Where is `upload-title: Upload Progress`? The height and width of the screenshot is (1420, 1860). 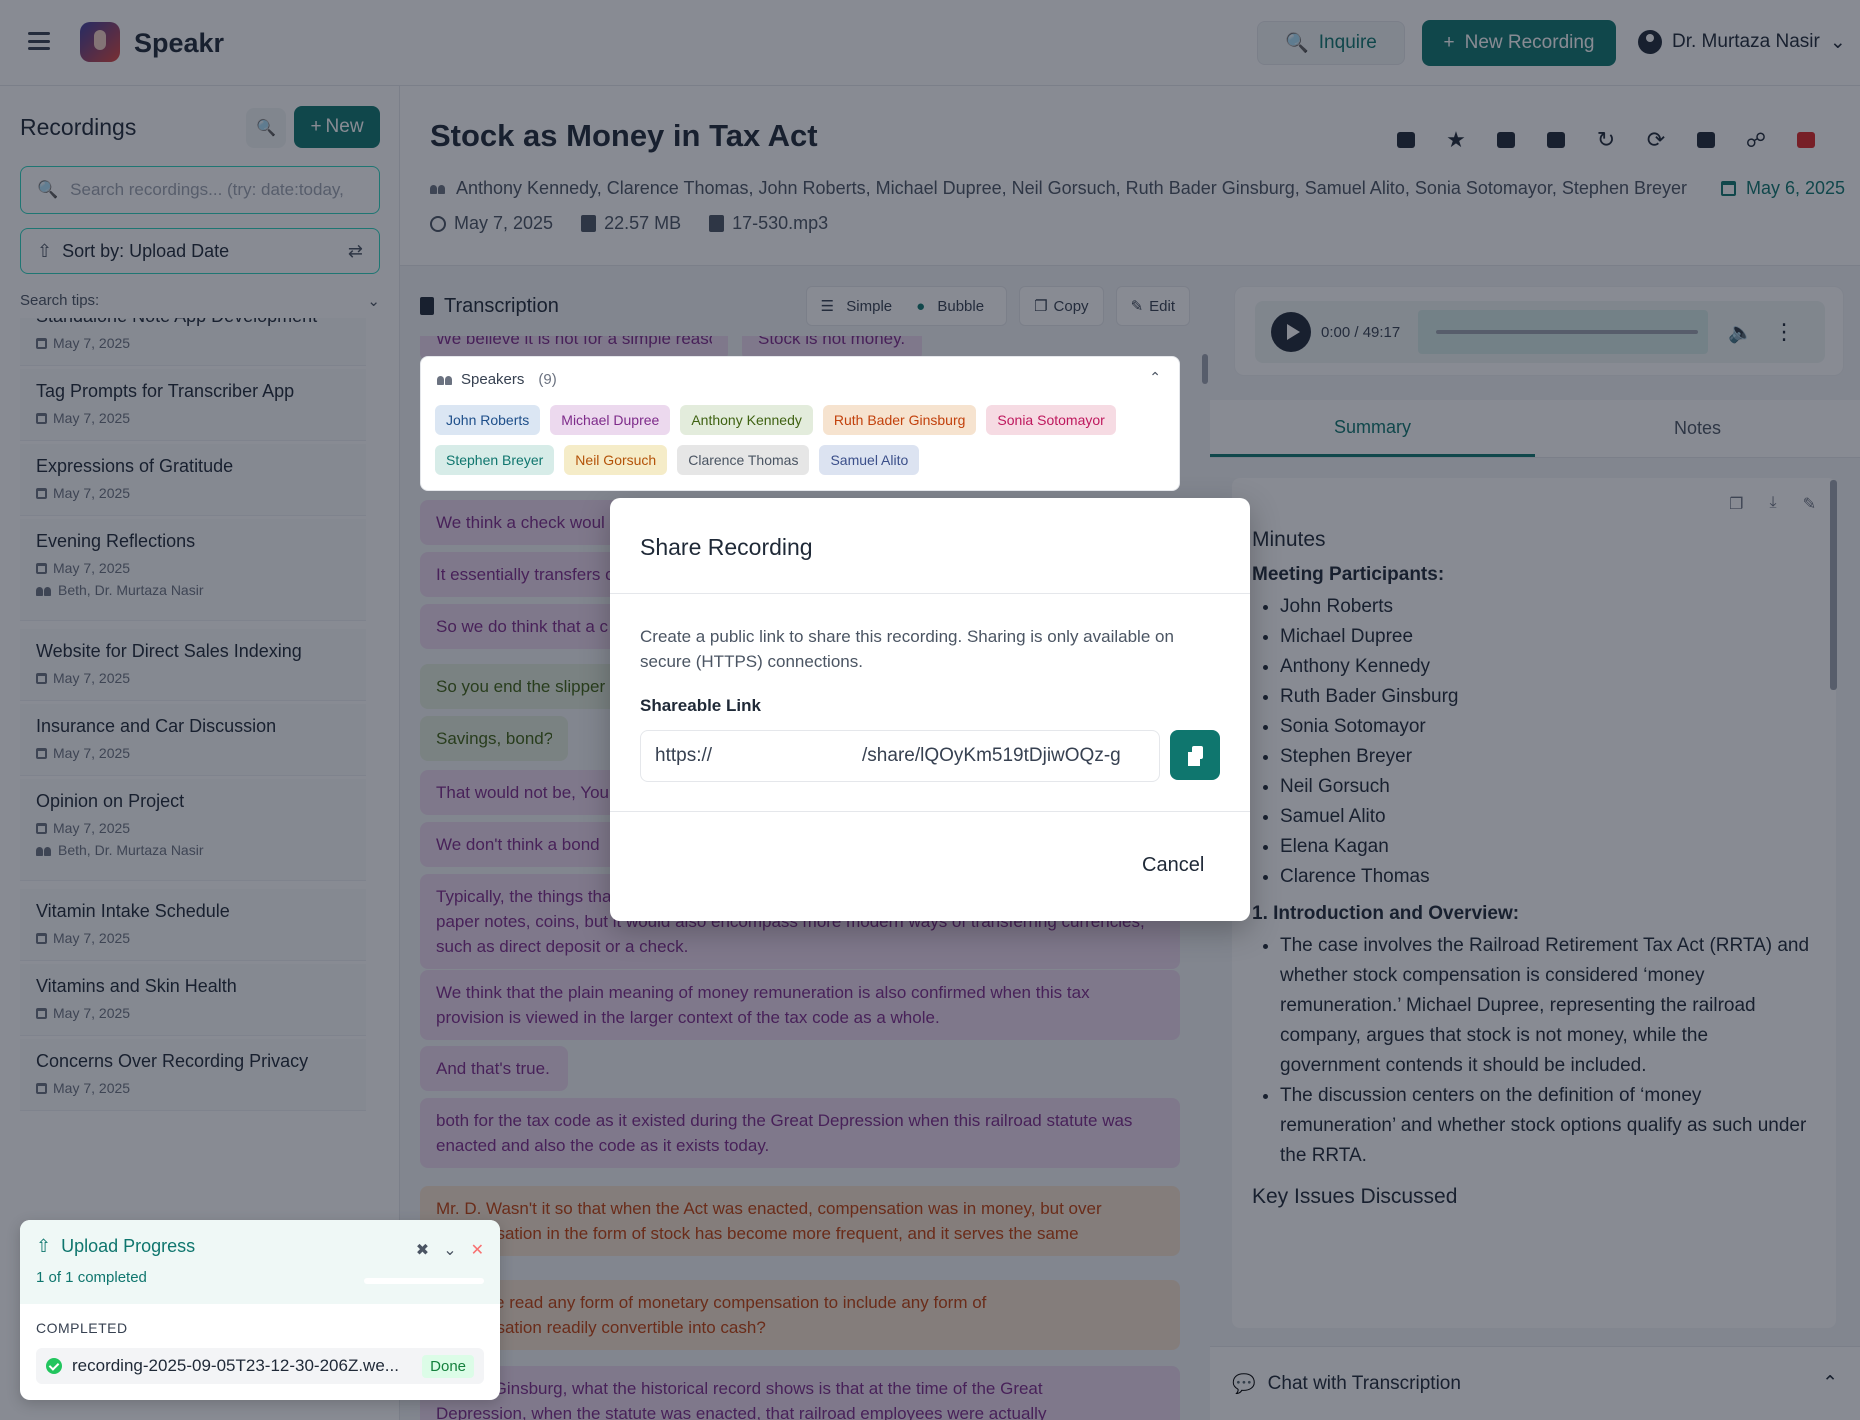 upload-title: Upload Progress is located at coordinates (128, 1246).